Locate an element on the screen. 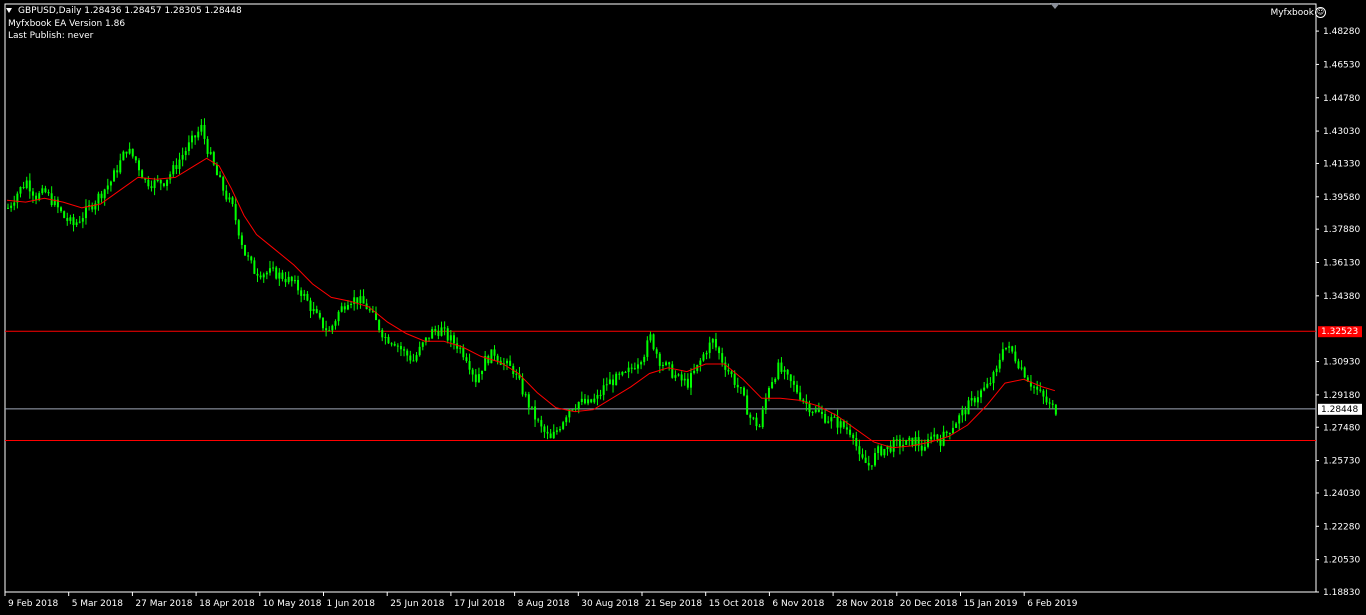 This screenshot has height=615, width=1366. price-tick-label: 1.48280 is located at coordinates (1341, 32).